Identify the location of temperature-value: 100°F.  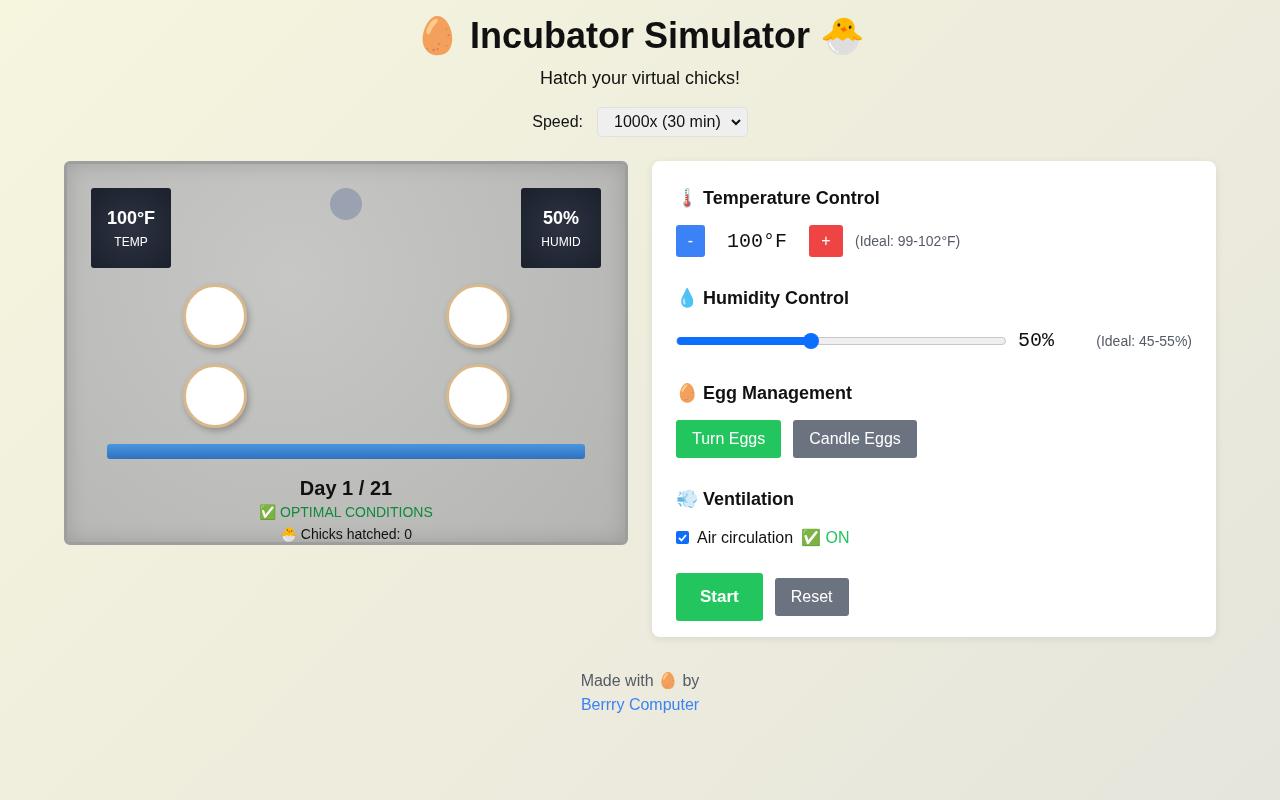
(757, 241).